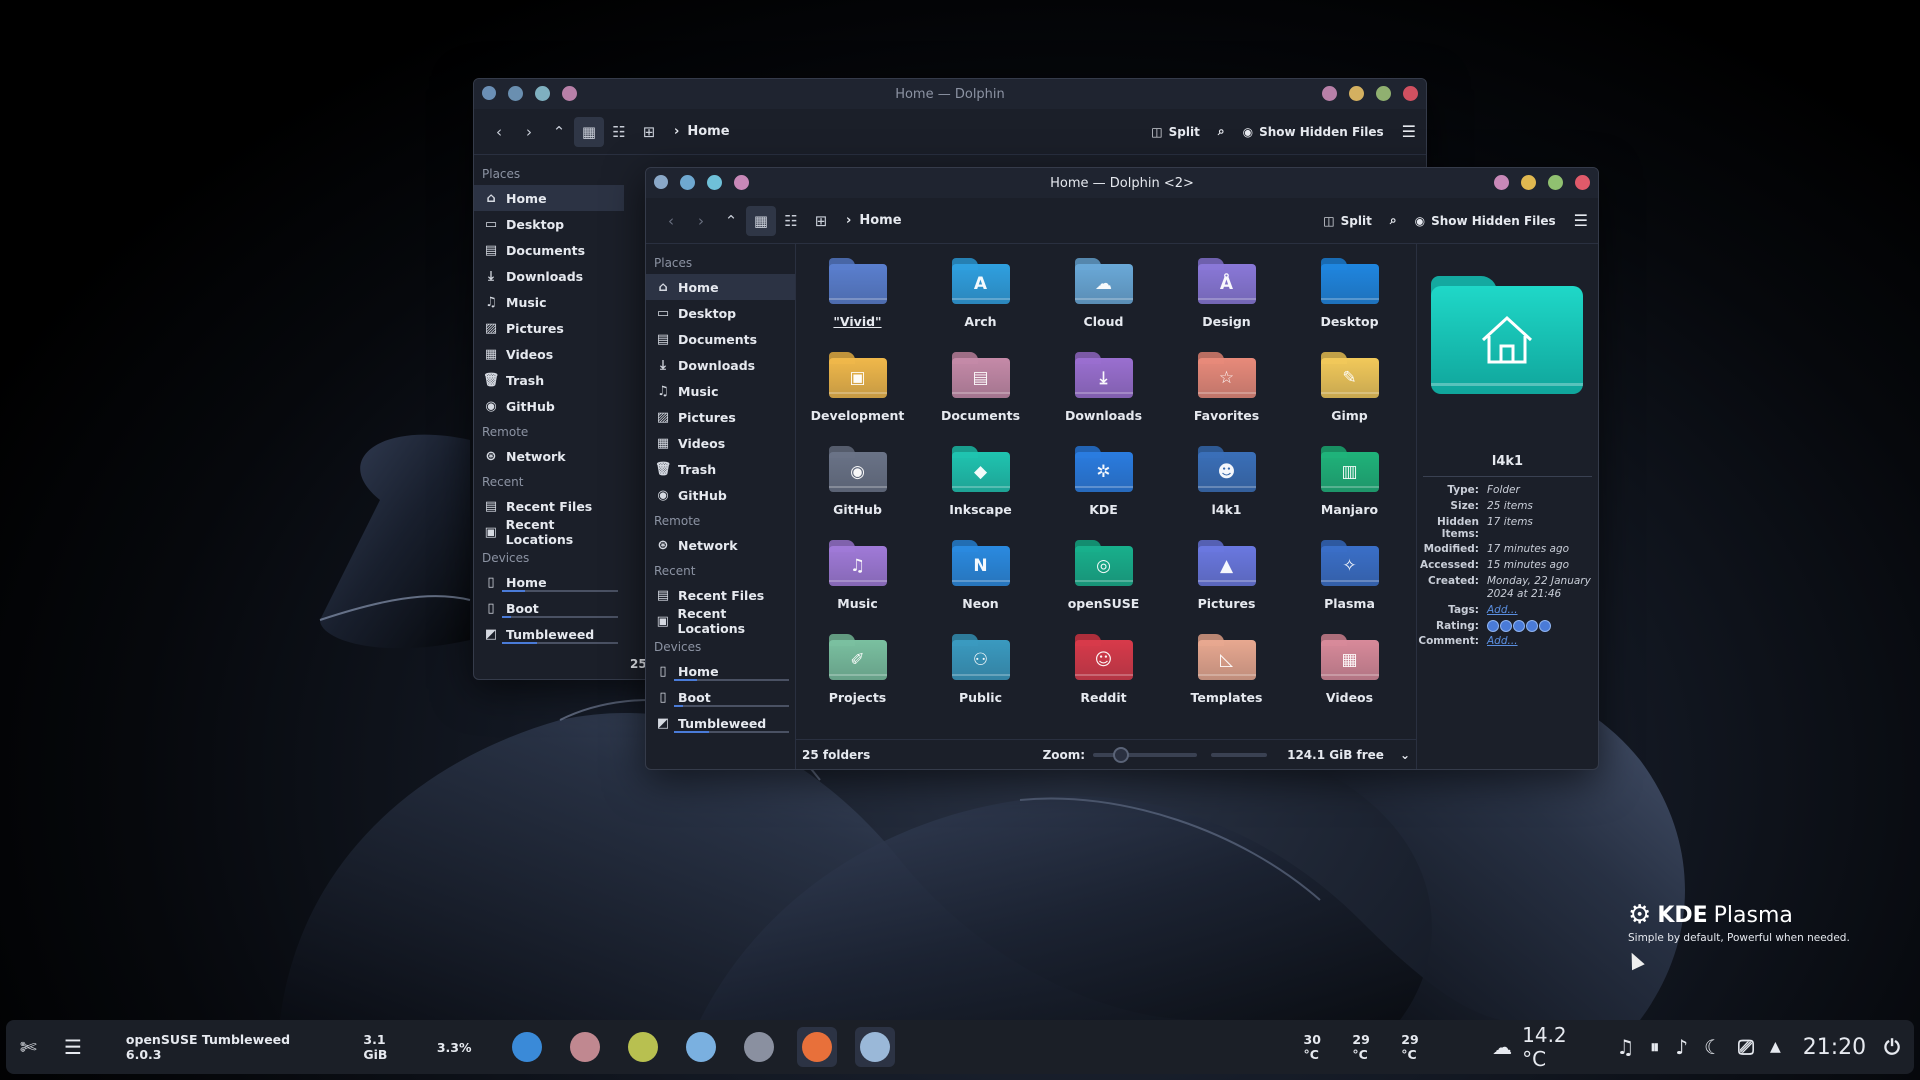 The width and height of the screenshot is (1920, 1080). Describe the element at coordinates (1349, 489) in the screenshot. I see `folder-item: ▥ Manjaro` at that location.